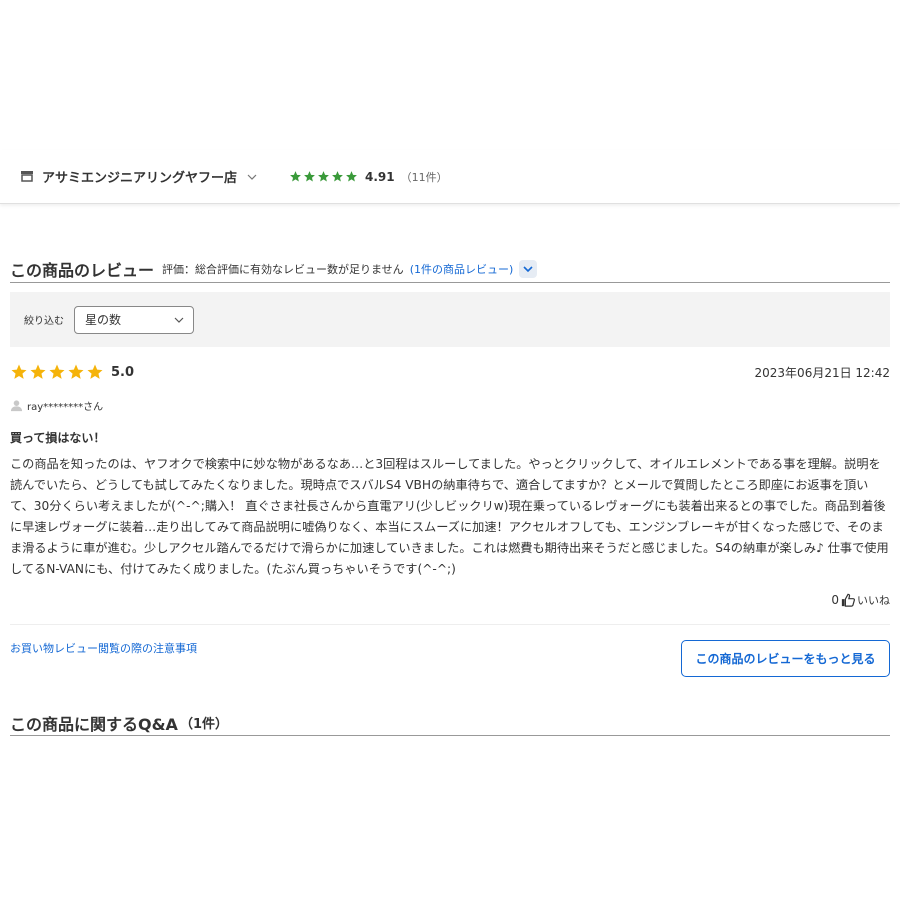  What do you see at coordinates (424, 177) in the screenshot?
I see `store-review-count: （11件）` at bounding box center [424, 177].